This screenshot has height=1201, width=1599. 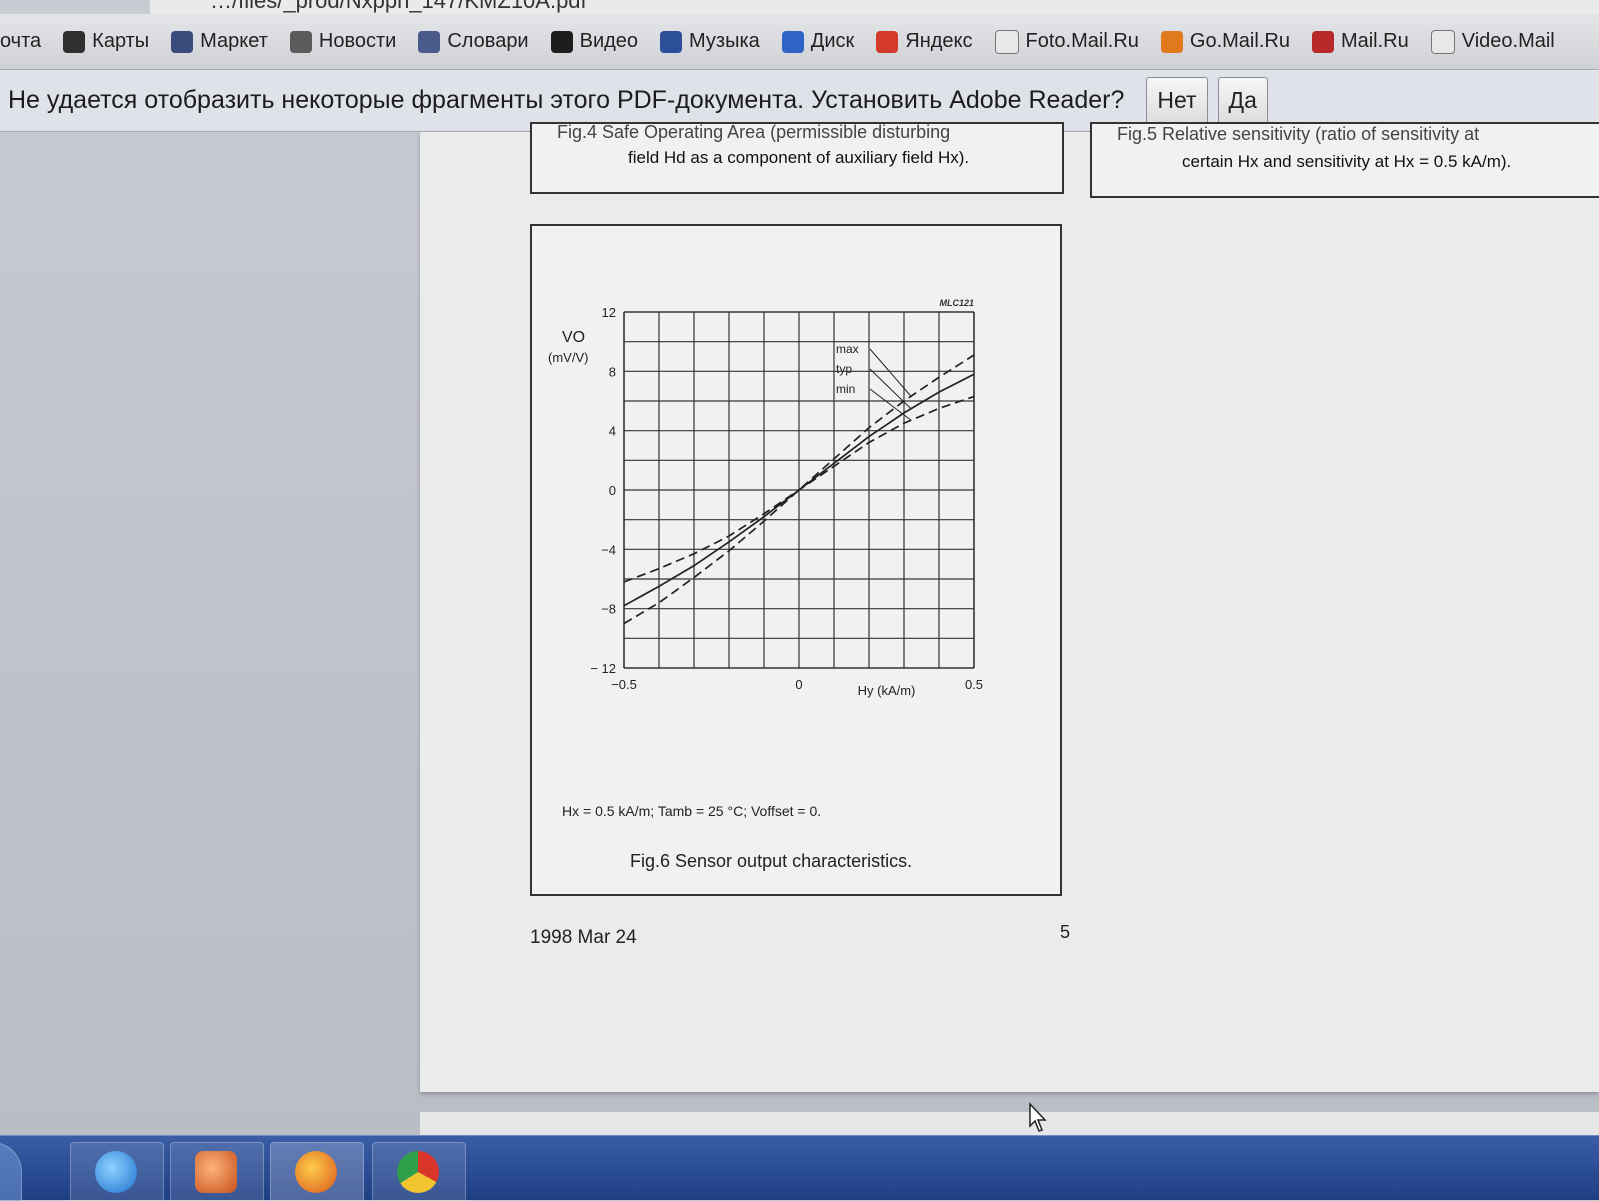 What do you see at coordinates (74, 41) in the screenshot?
I see `maps-icon` at bounding box center [74, 41].